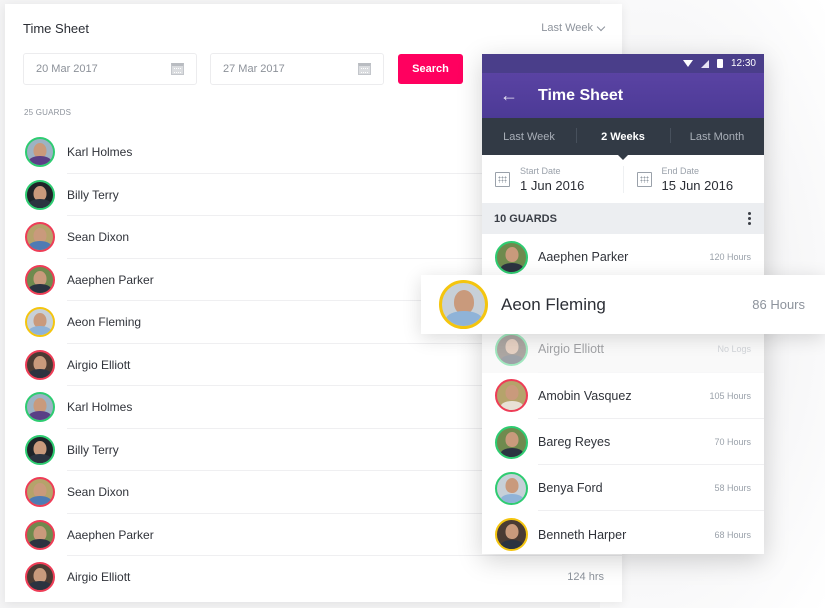 The height and width of the screenshot is (608, 825). I want to click on list-item: Airgio Elliott 124 hrs, so click(313, 577).